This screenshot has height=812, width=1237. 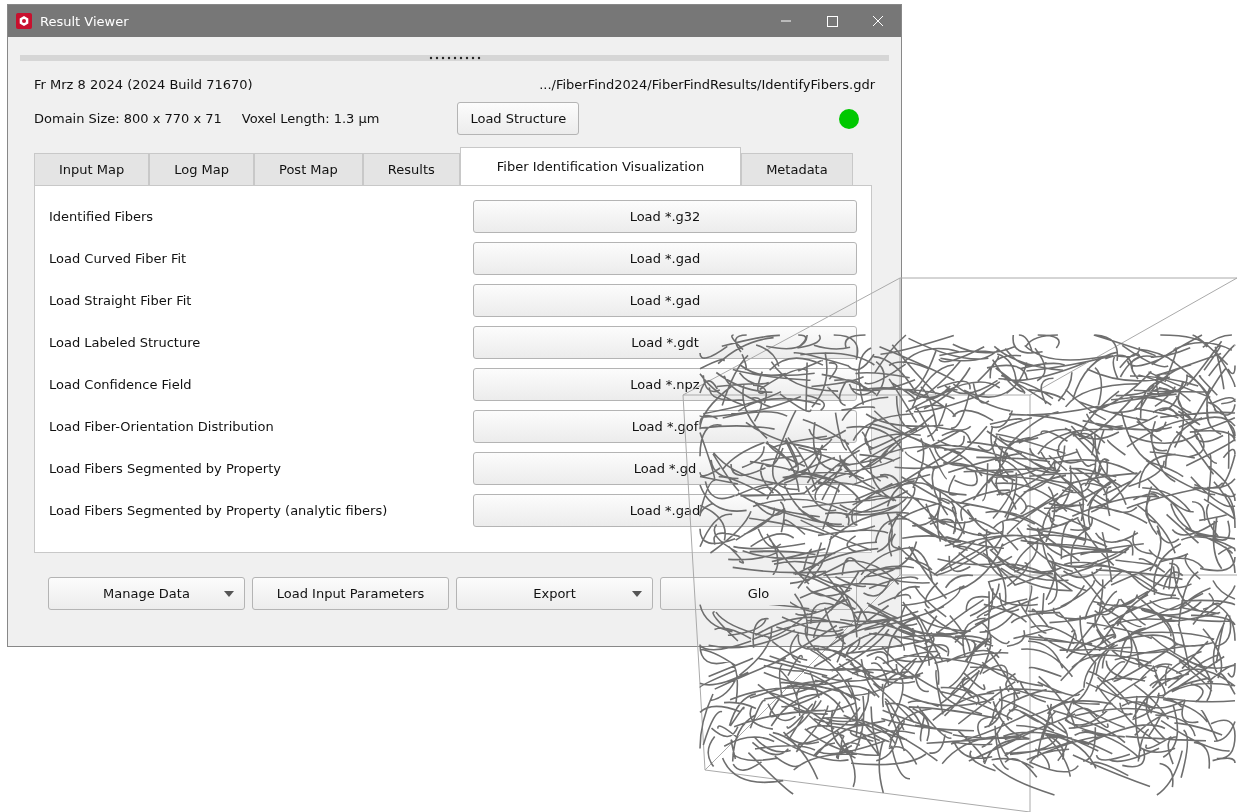 I want to click on action-button: Export, so click(x=554, y=593).